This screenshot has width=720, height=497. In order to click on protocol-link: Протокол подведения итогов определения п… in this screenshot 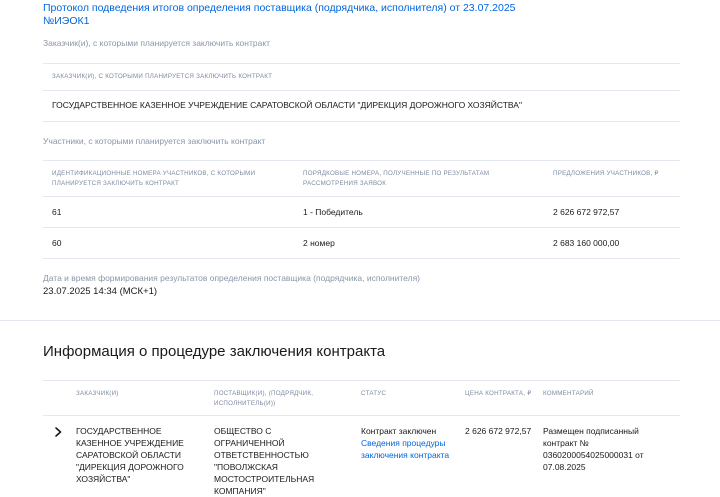, I will do `click(363, 15)`.